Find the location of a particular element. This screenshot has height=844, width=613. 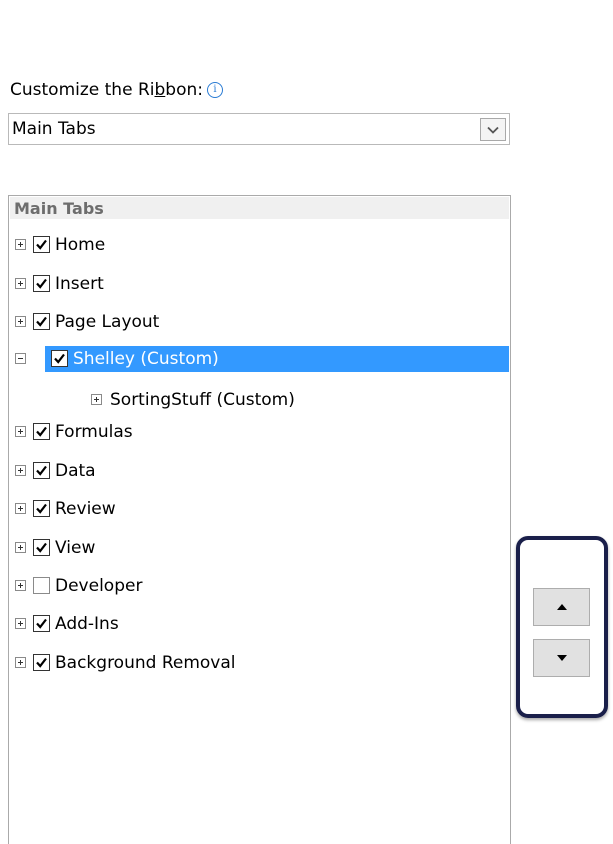

tree-item-add-ins: Add-Ins is located at coordinates (259, 624).